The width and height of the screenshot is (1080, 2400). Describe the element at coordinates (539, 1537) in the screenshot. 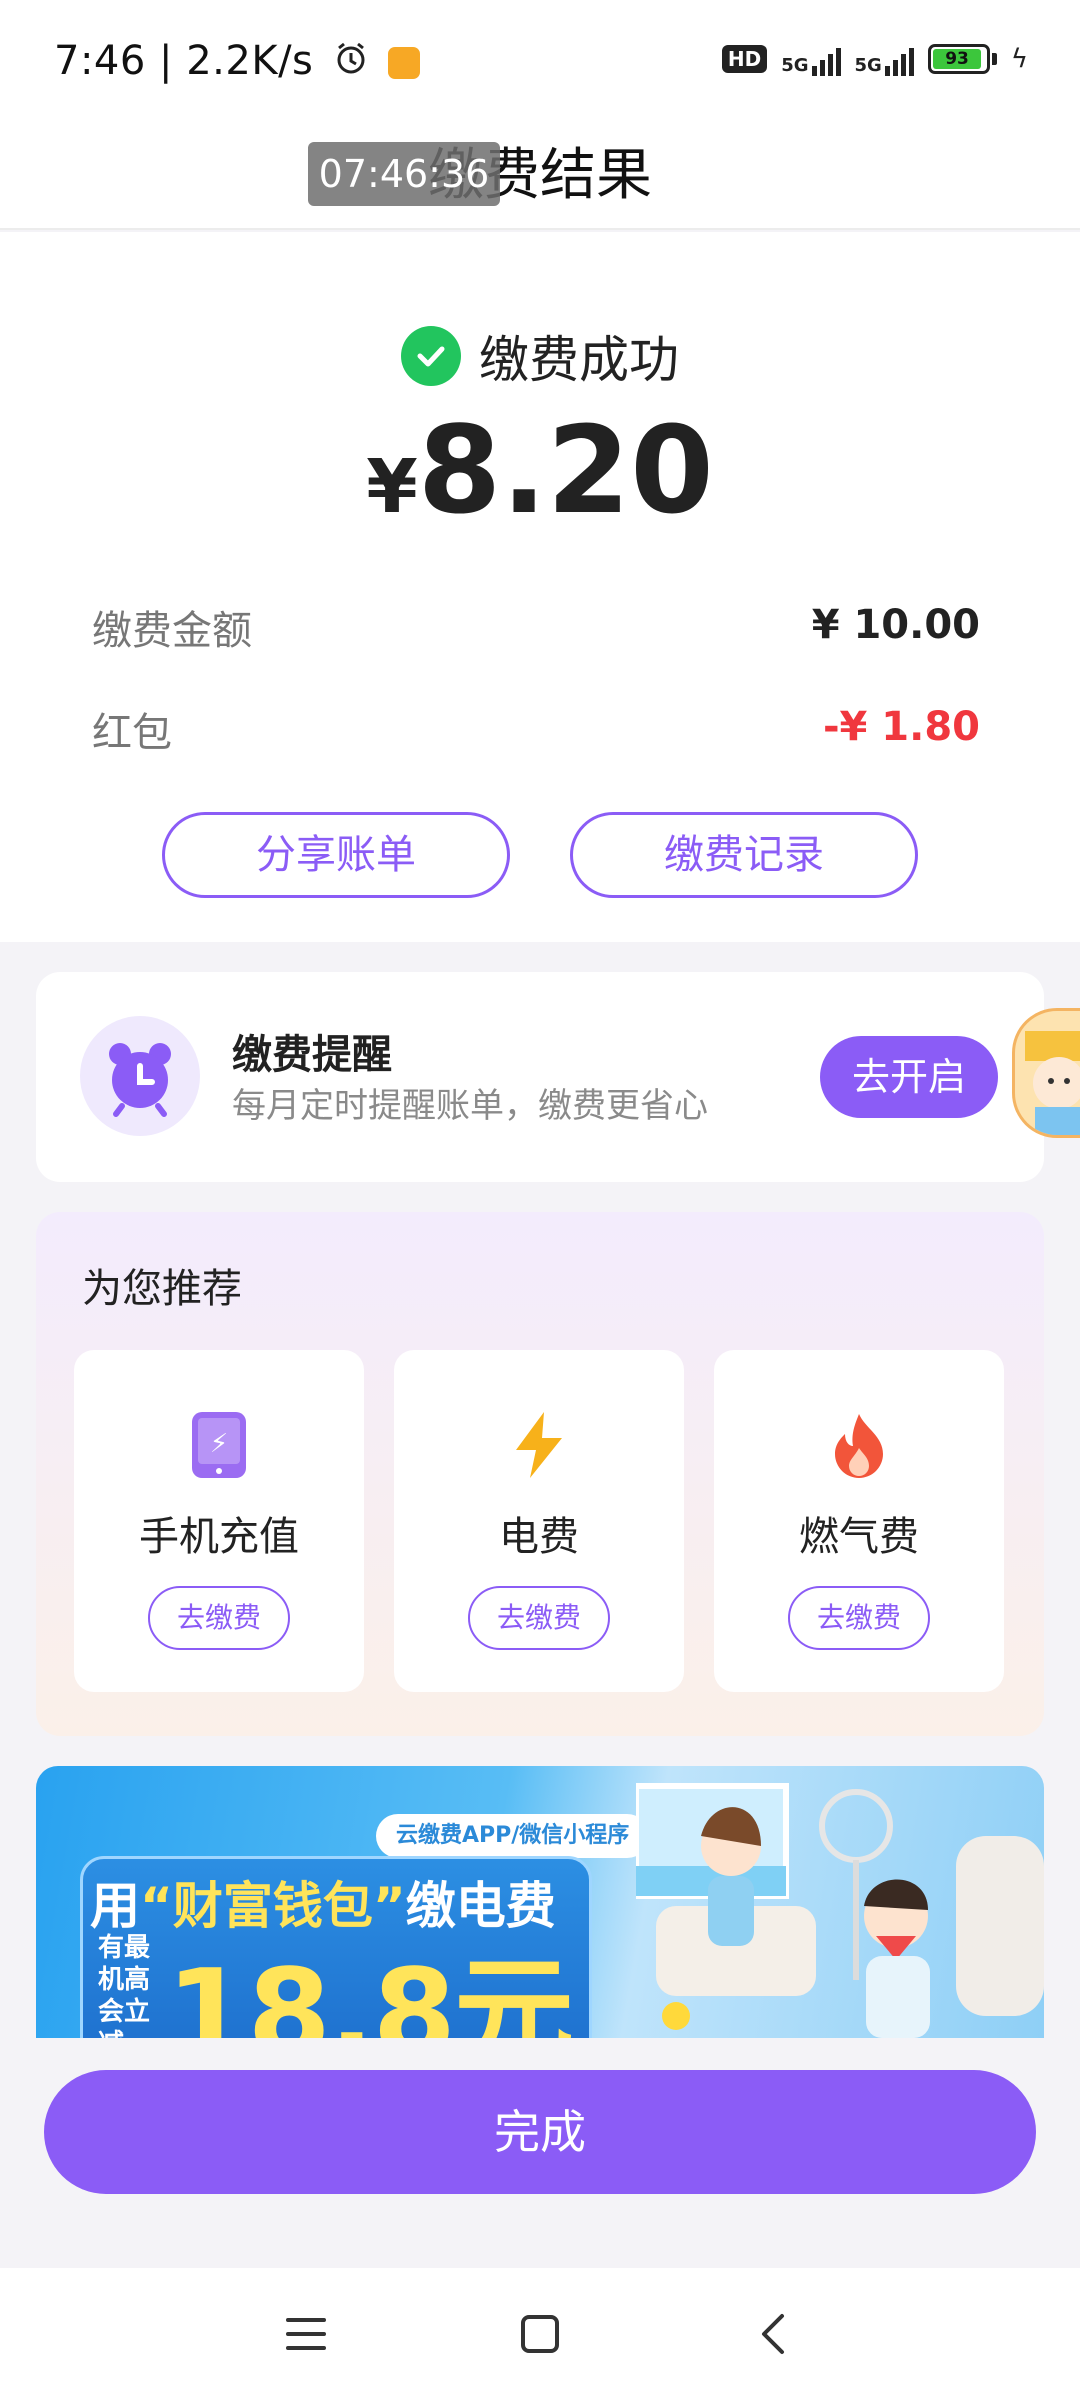

I see `recommend-item-label: 电费` at that location.